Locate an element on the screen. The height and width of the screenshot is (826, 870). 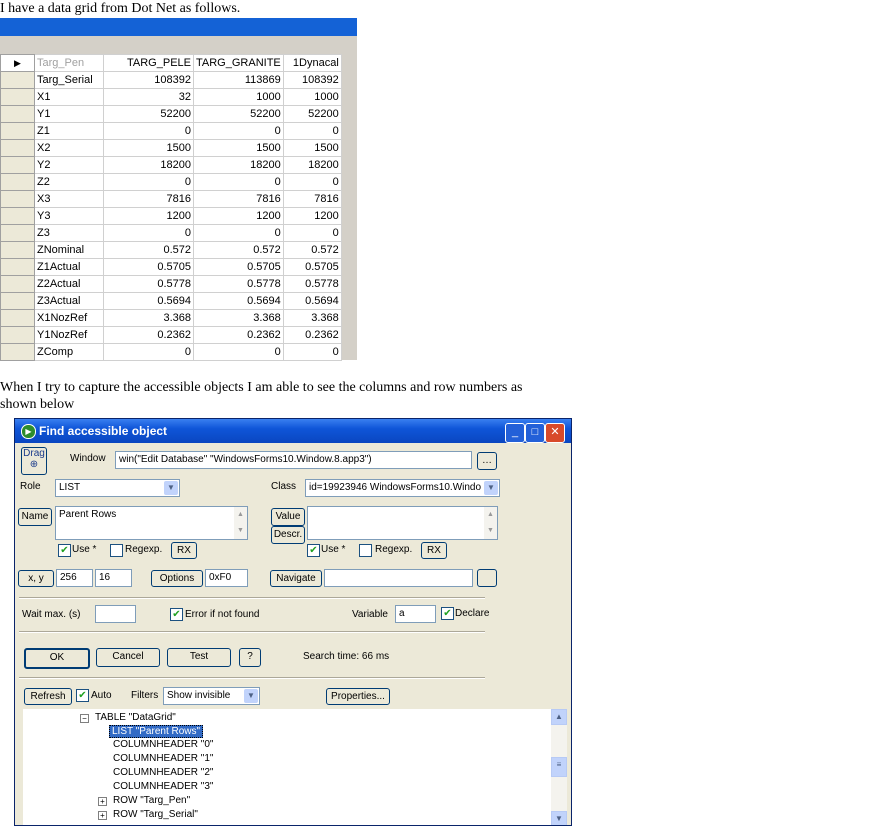
test-button: Test is located at coordinates (199, 657).